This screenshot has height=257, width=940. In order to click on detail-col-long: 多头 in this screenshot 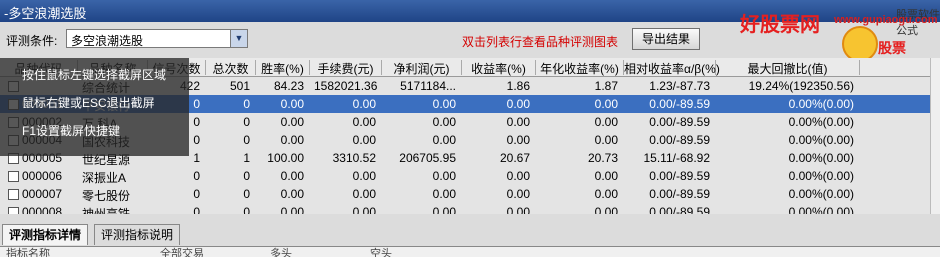, I will do `click(281, 252)`.